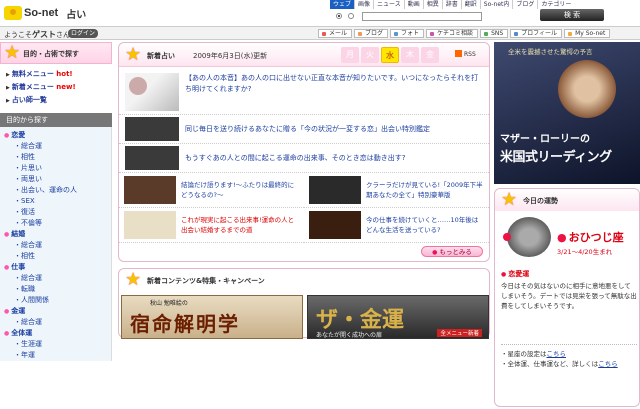  I want to click on service-sns: SNS, so click(494, 33).